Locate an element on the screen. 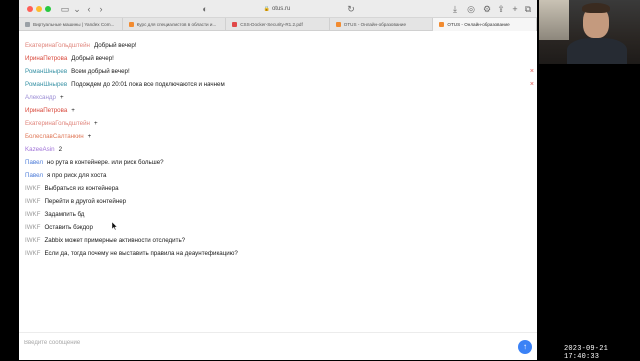 Image resolution: width=640 pixels, height=361 pixels. address-bar-url: otus.ru is located at coordinates (281, 9).